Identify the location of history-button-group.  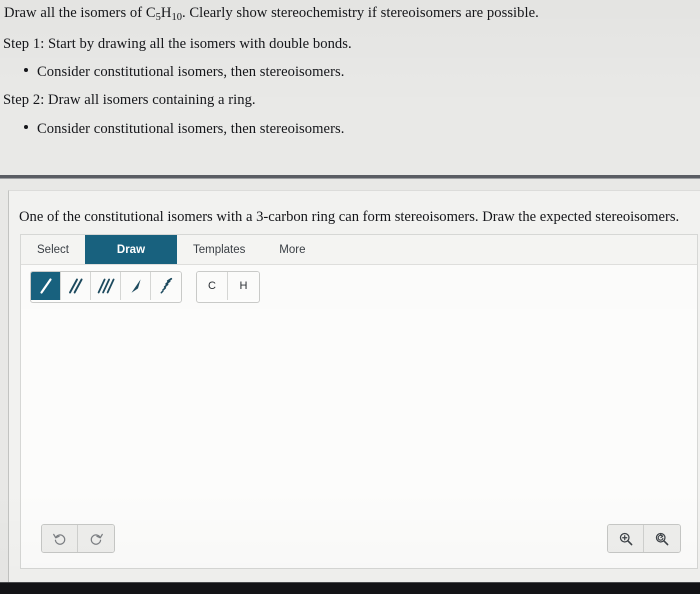
(78, 538).